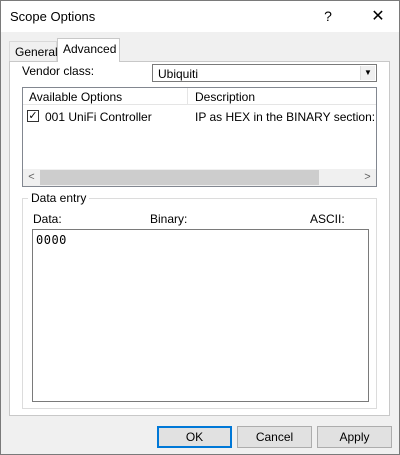  What do you see at coordinates (354, 437) in the screenshot?
I see `apply-button: Apply` at bounding box center [354, 437].